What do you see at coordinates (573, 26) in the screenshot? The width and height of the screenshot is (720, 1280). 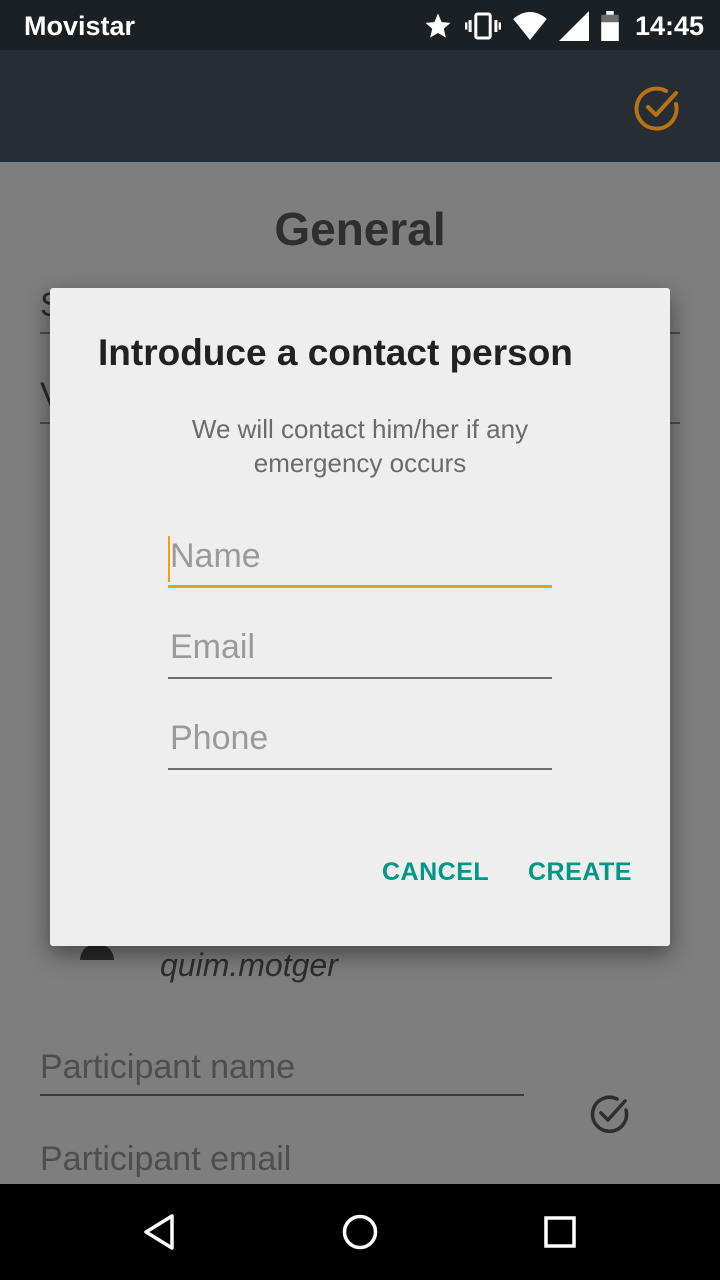 I see `signal-icon` at bounding box center [573, 26].